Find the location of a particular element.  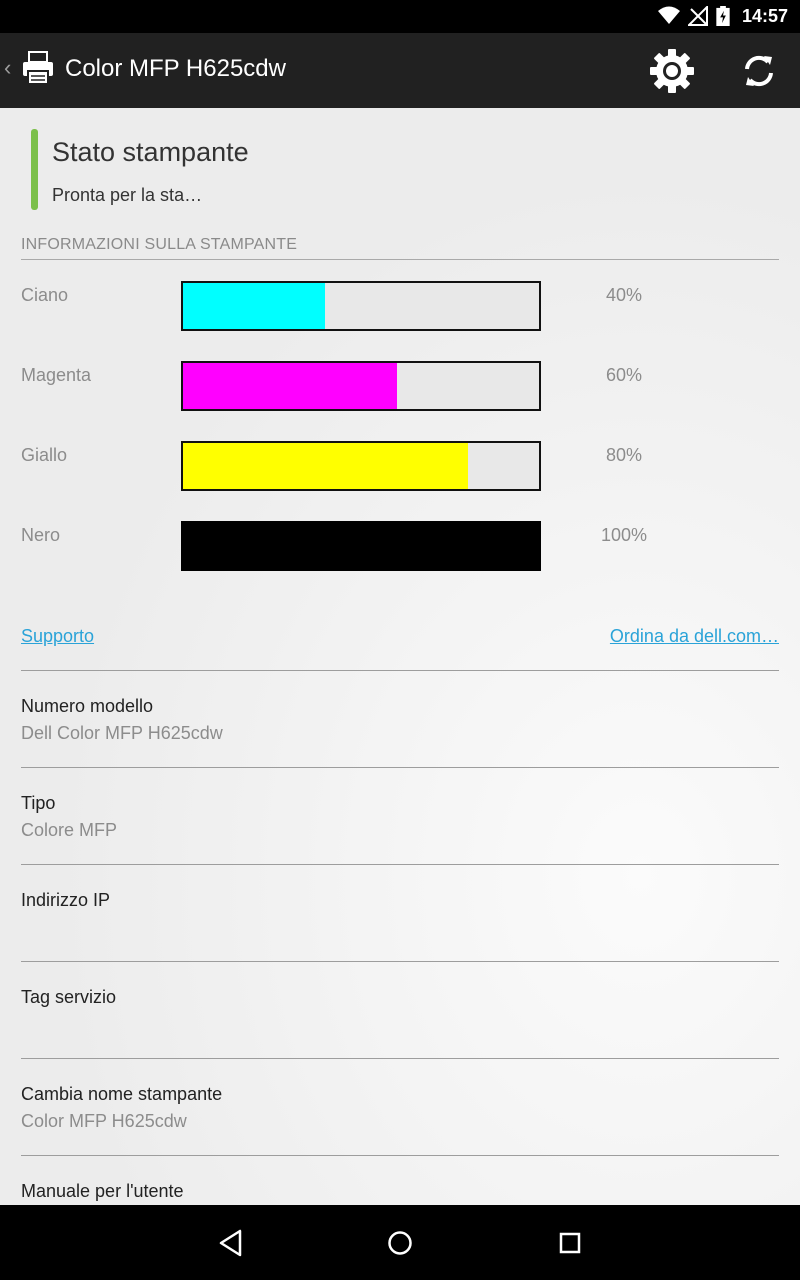

status-accent-bar is located at coordinates (34, 169).